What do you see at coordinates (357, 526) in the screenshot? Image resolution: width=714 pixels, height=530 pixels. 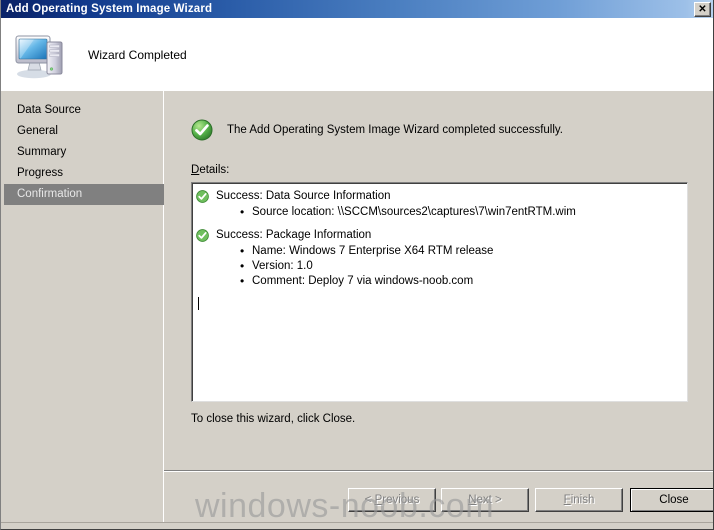 I see `window-bottom-band` at bounding box center [357, 526].